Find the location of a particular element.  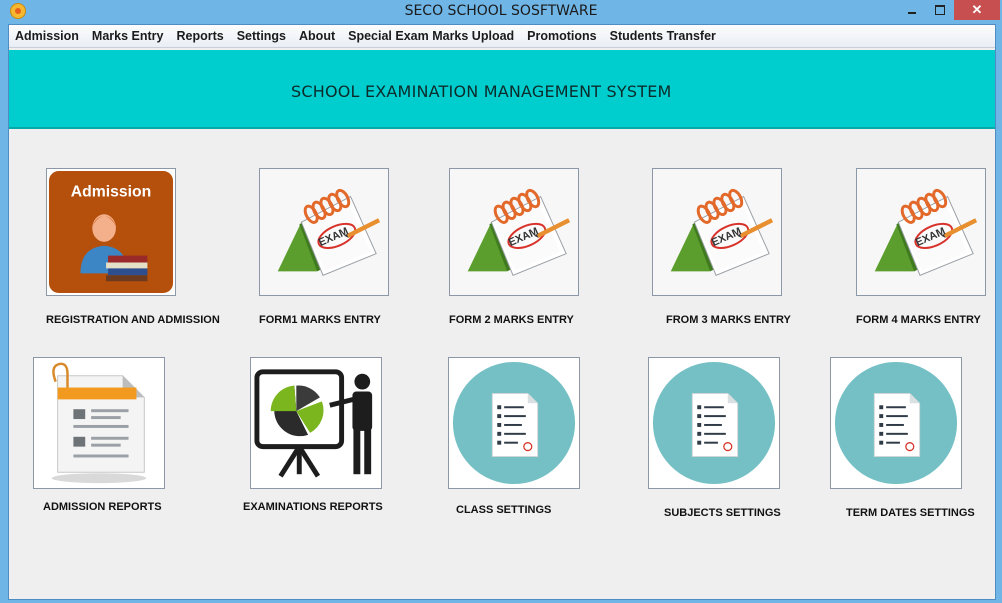

menu-special-exam-marks-upload: Special Exam Marks Upload is located at coordinates (431, 36).